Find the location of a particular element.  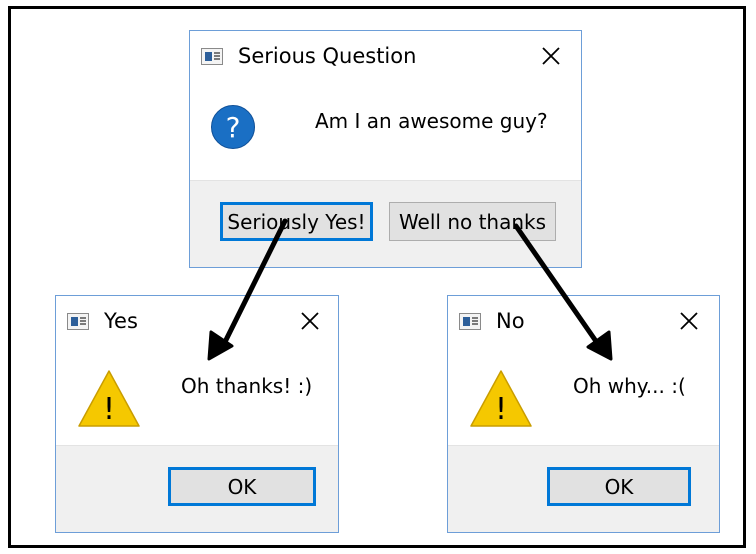

no-dialog-footer: OK is located at coordinates (583, 488).